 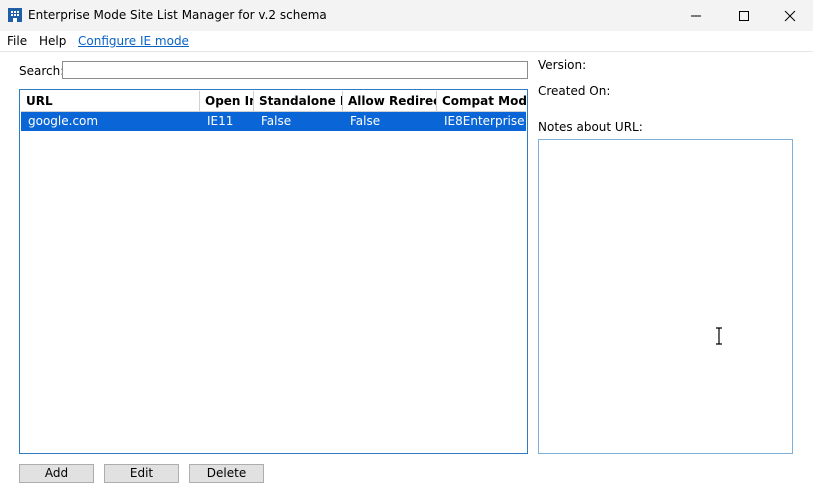 What do you see at coordinates (562, 65) in the screenshot?
I see `version-label: Version:` at bounding box center [562, 65].